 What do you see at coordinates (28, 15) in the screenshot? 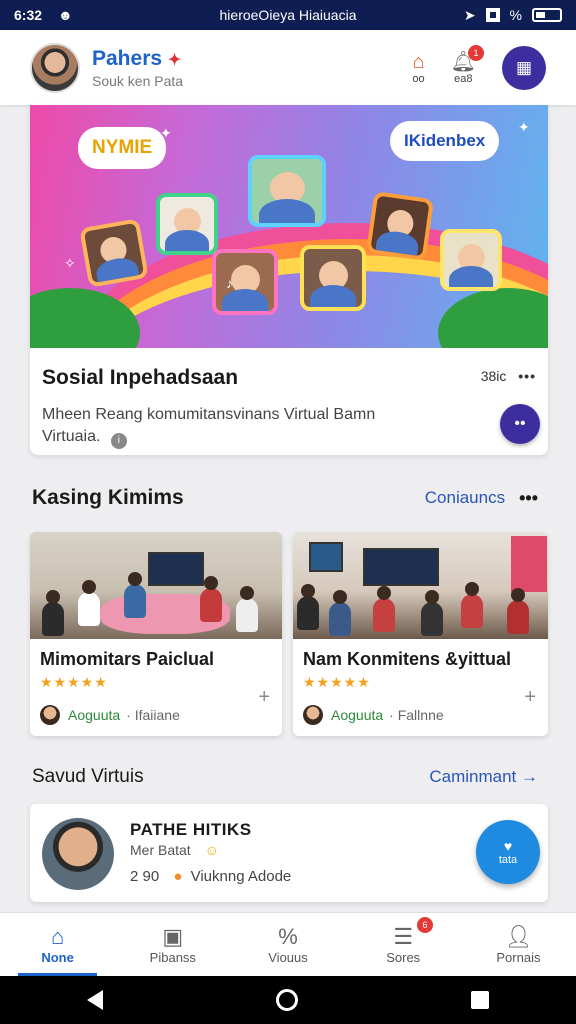
I see `status-time: 6:32` at bounding box center [28, 15].